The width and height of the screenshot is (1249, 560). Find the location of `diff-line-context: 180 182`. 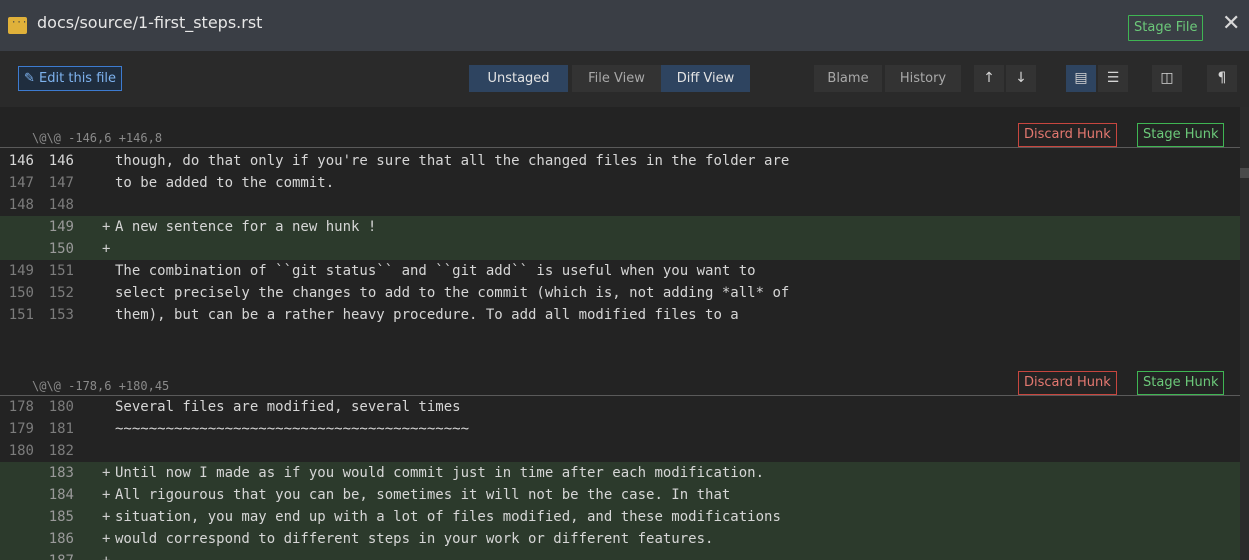

diff-line-context: 180 182 is located at coordinates (620, 451).